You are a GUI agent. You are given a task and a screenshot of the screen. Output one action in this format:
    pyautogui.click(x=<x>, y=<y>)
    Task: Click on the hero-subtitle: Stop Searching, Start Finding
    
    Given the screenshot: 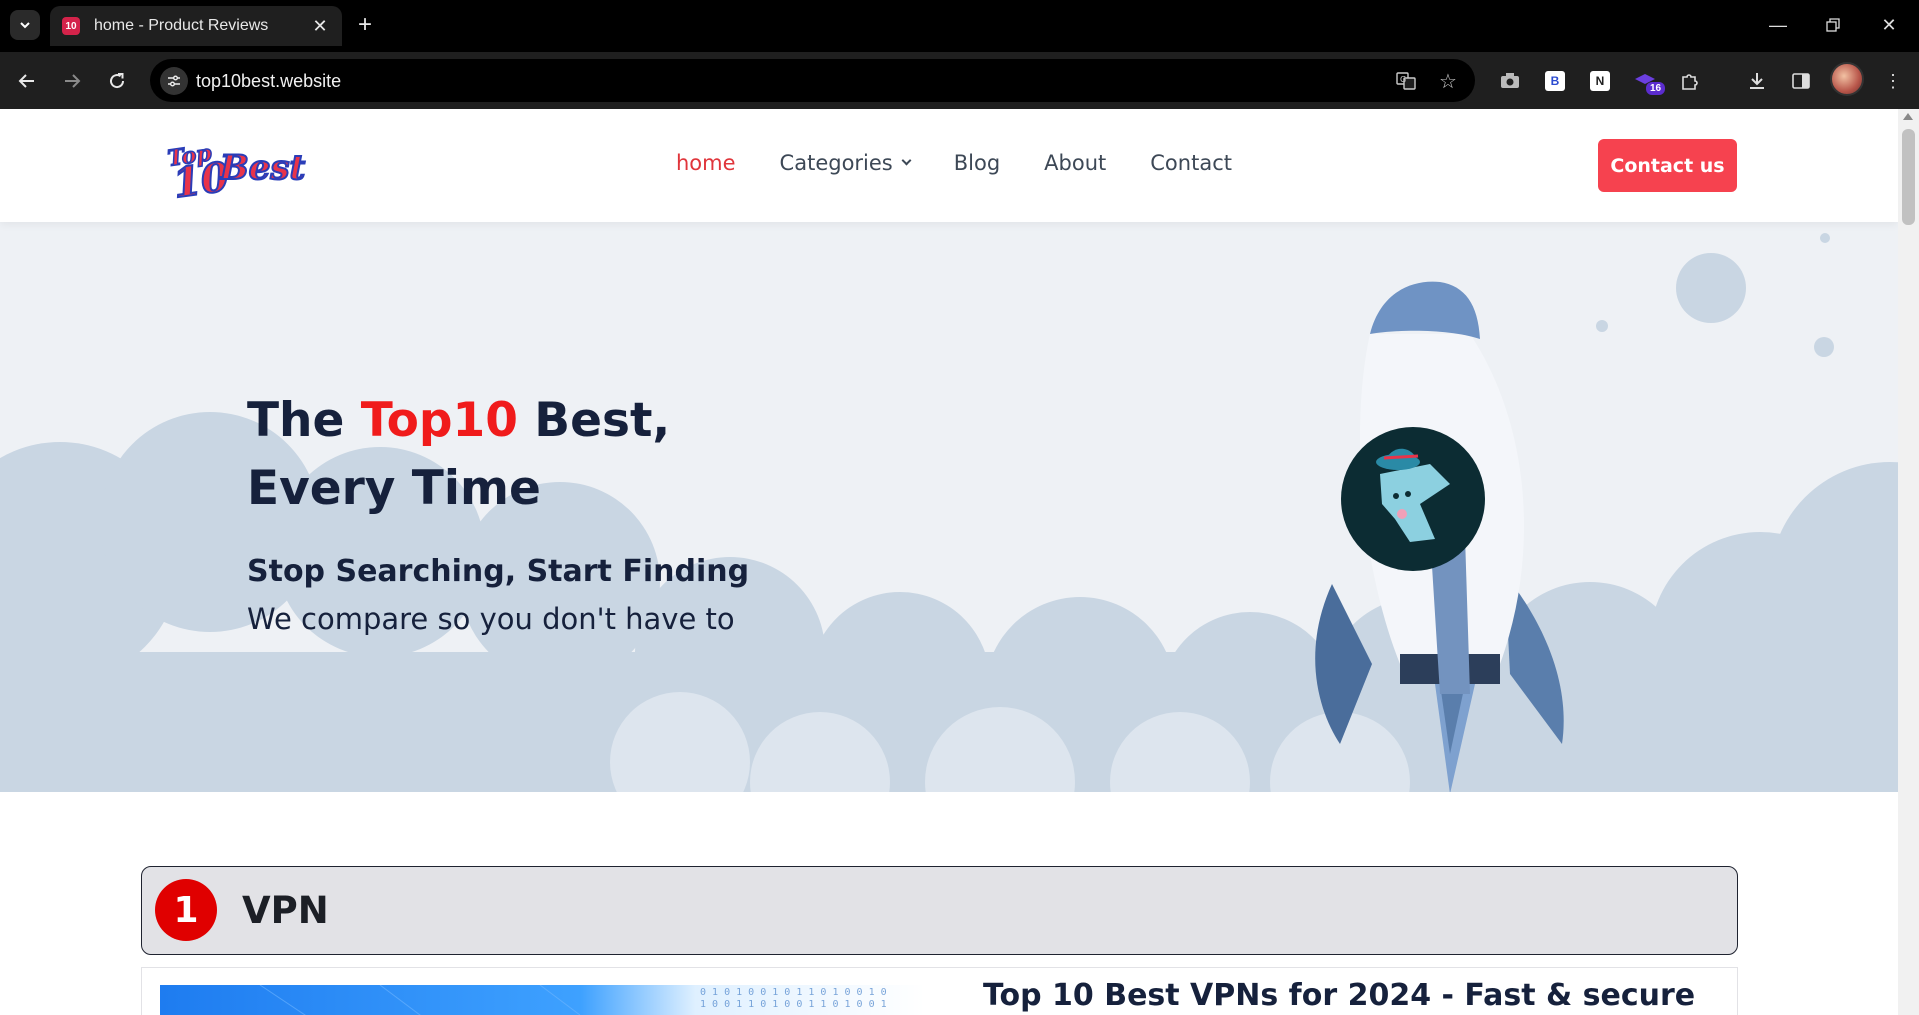 What is the action you would take?
    pyautogui.click(x=498, y=571)
    